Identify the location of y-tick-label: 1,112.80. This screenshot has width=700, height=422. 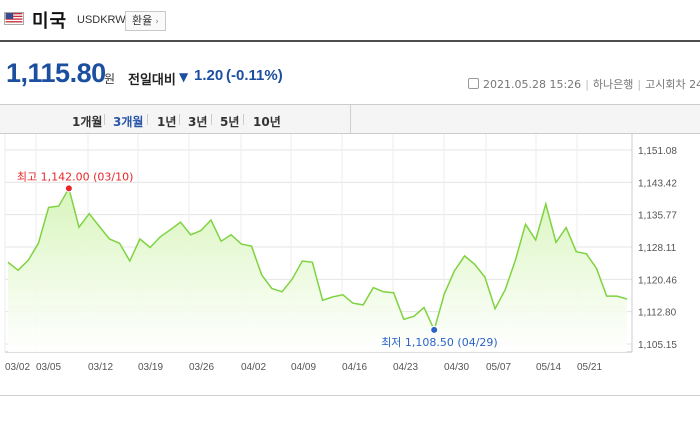
(657, 313).